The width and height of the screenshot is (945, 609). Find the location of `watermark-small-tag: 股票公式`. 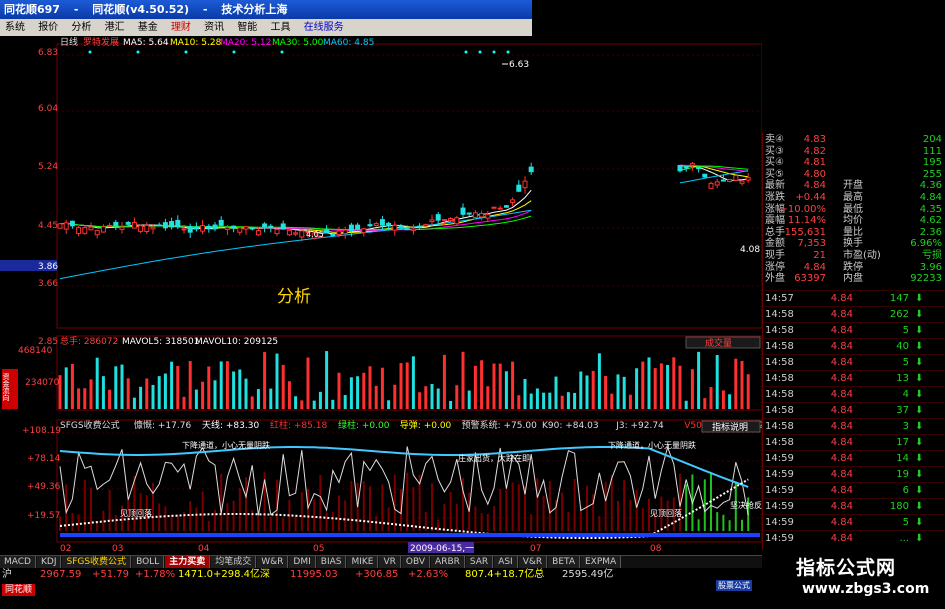

watermark-small-tag: 股票公式 is located at coordinates (734, 585).